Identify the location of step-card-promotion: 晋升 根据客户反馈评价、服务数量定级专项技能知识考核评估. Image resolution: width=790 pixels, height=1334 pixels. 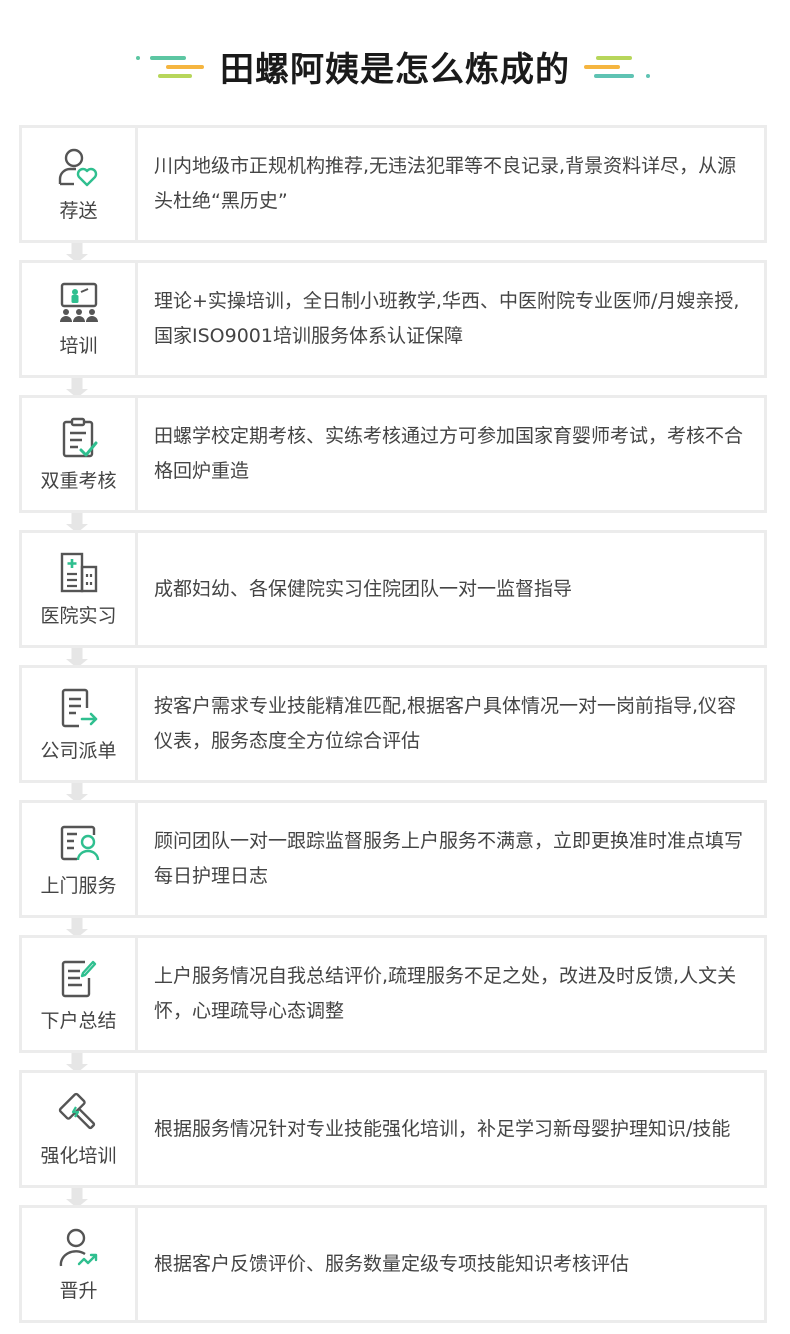
(393, 1264).